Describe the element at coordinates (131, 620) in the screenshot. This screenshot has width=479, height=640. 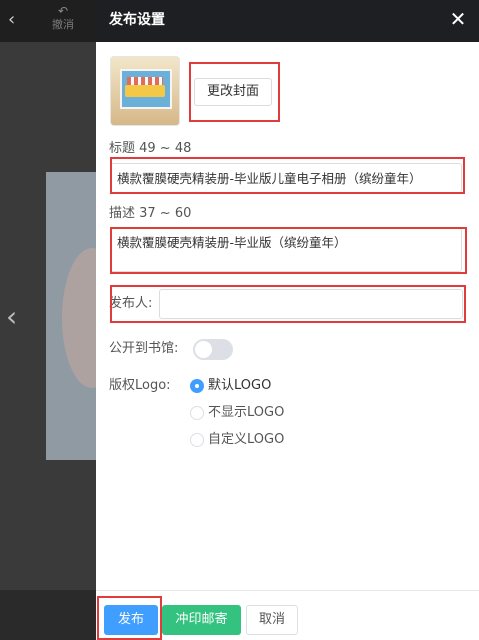
I see `publish-button: 发布` at that location.